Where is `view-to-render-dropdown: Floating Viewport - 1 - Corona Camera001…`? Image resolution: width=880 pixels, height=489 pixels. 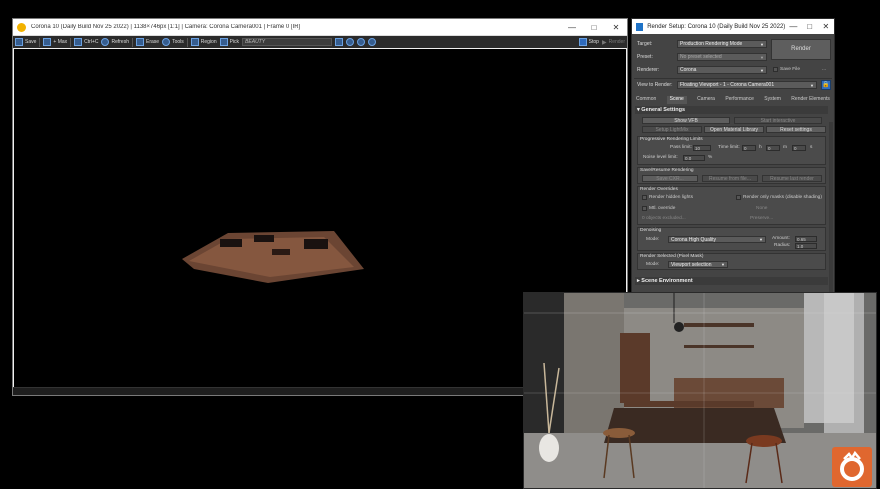 view-to-render-dropdown: Floating Viewport - 1 - Corona Camera001… is located at coordinates (747, 85).